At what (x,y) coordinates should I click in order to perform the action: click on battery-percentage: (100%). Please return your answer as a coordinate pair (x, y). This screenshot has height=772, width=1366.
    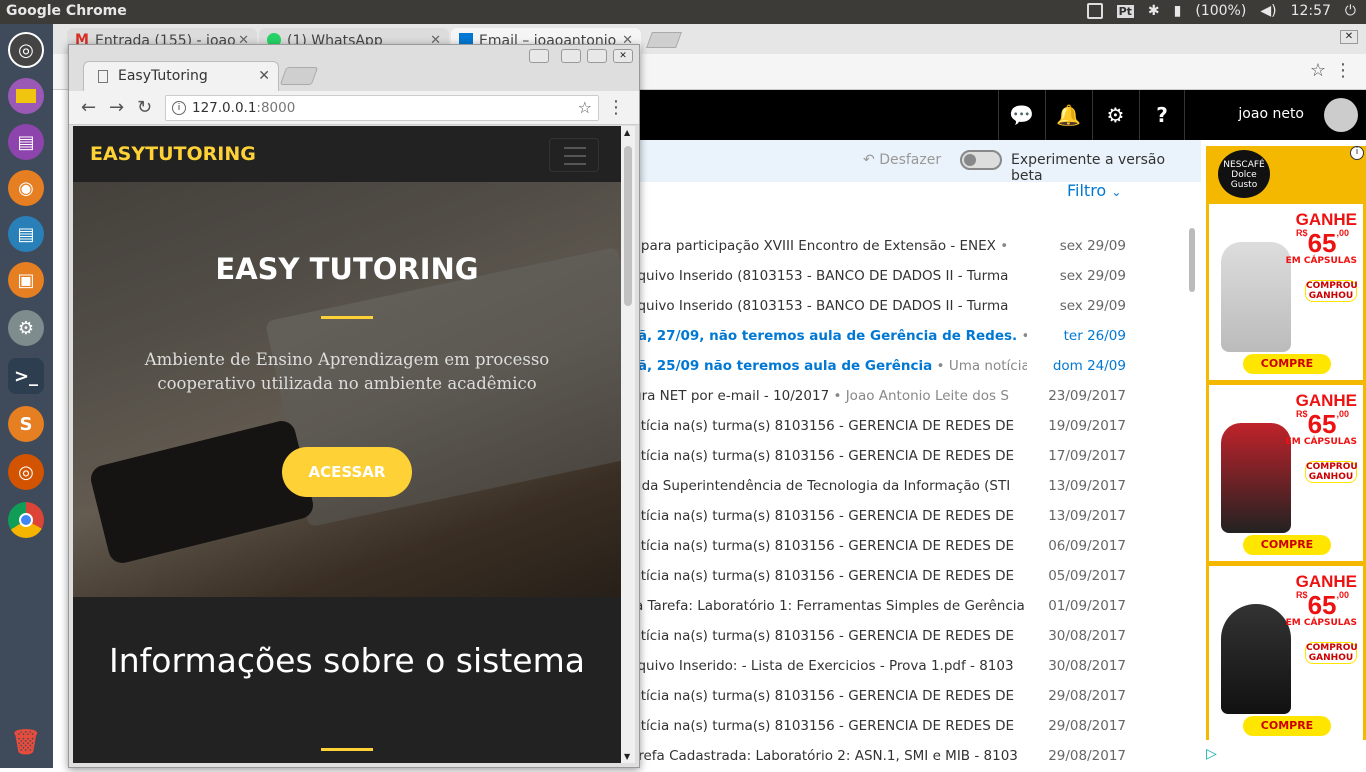
    Looking at the image, I should click on (1220, 11).